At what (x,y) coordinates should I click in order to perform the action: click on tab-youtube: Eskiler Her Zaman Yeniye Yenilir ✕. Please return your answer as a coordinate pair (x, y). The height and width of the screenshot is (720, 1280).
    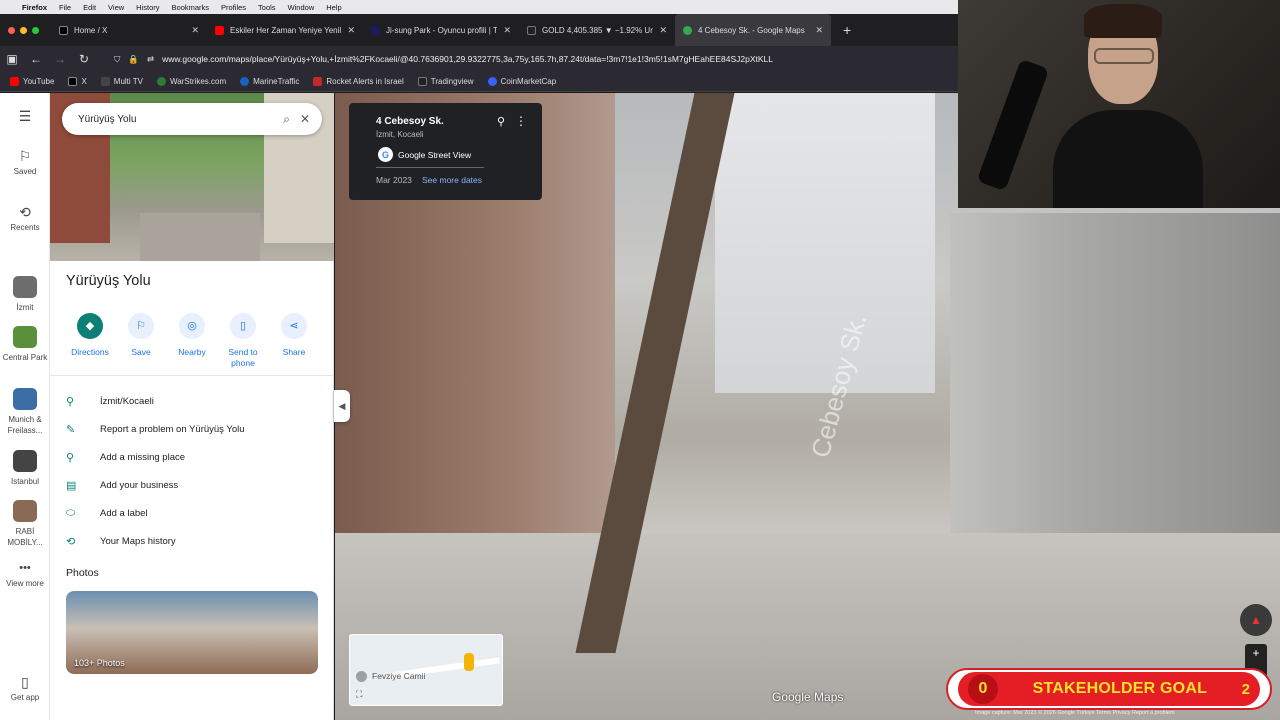
    Looking at the image, I should click on (285, 30).